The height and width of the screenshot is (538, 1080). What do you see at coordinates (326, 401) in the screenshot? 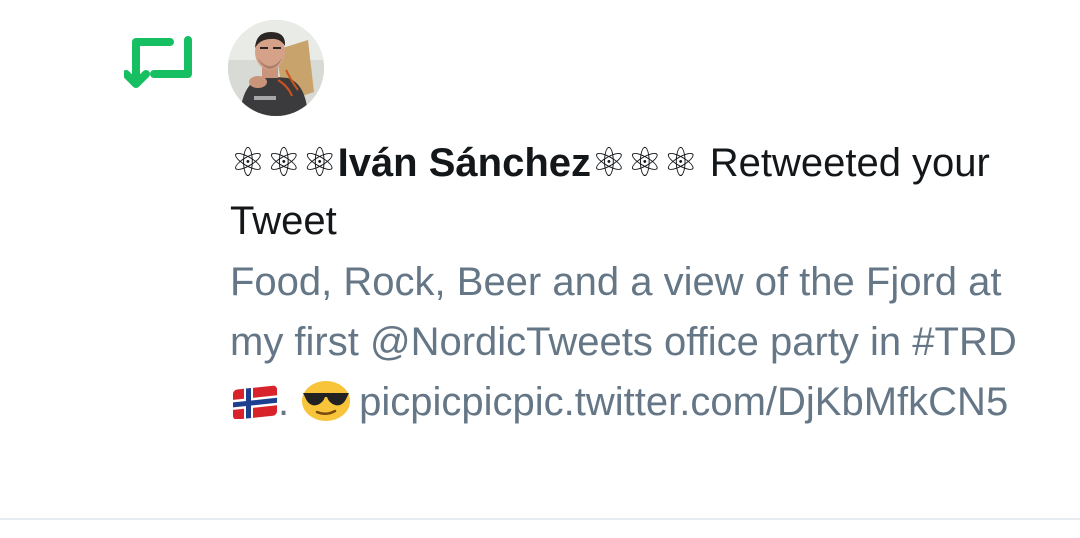
I see `sunglasses-face-icon` at bounding box center [326, 401].